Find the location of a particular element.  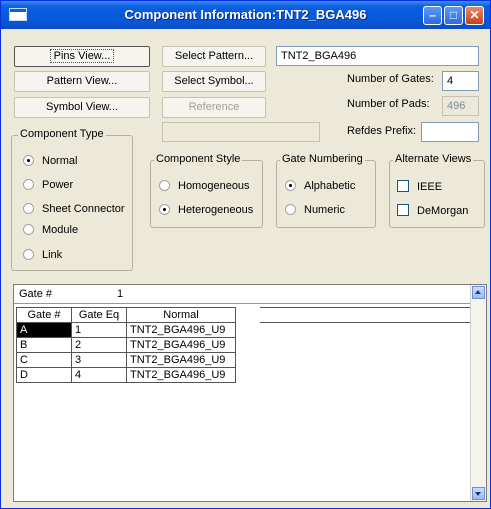

demorgan-checkbox: DeMorgan is located at coordinates (432, 211).